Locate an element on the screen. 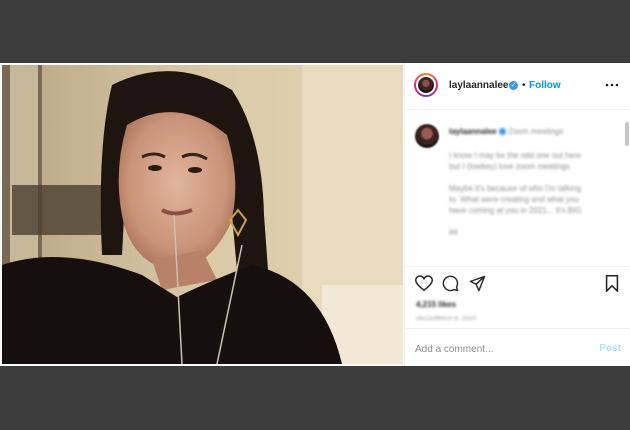 This screenshot has height=430, width=630. caption-avatar is located at coordinates (427, 136).